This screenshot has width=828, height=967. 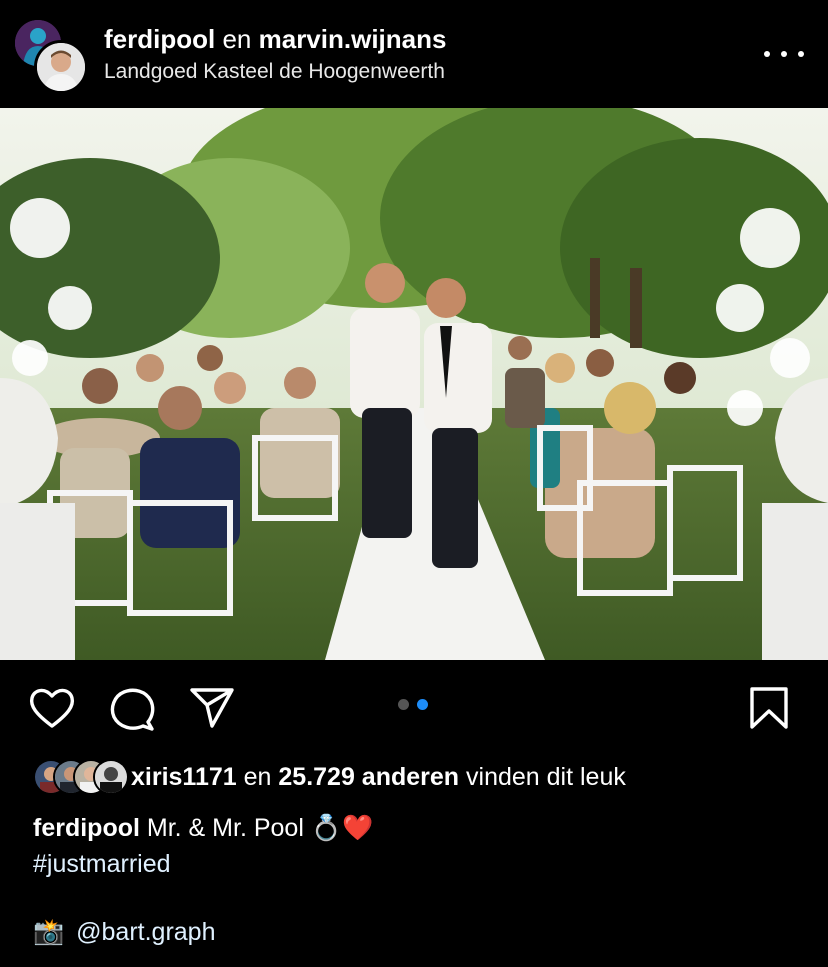 I want to click on author-username: ferdipool, so click(x=159, y=39).